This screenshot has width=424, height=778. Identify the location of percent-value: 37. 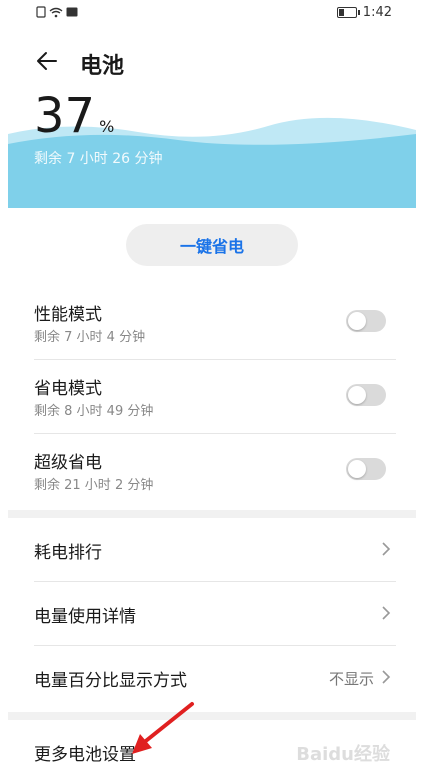
(65, 117).